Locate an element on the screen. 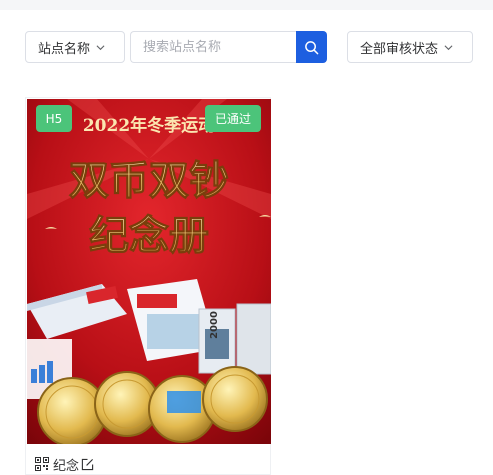 The height and width of the screenshot is (475, 493). search-input is located at coordinates (214, 47).